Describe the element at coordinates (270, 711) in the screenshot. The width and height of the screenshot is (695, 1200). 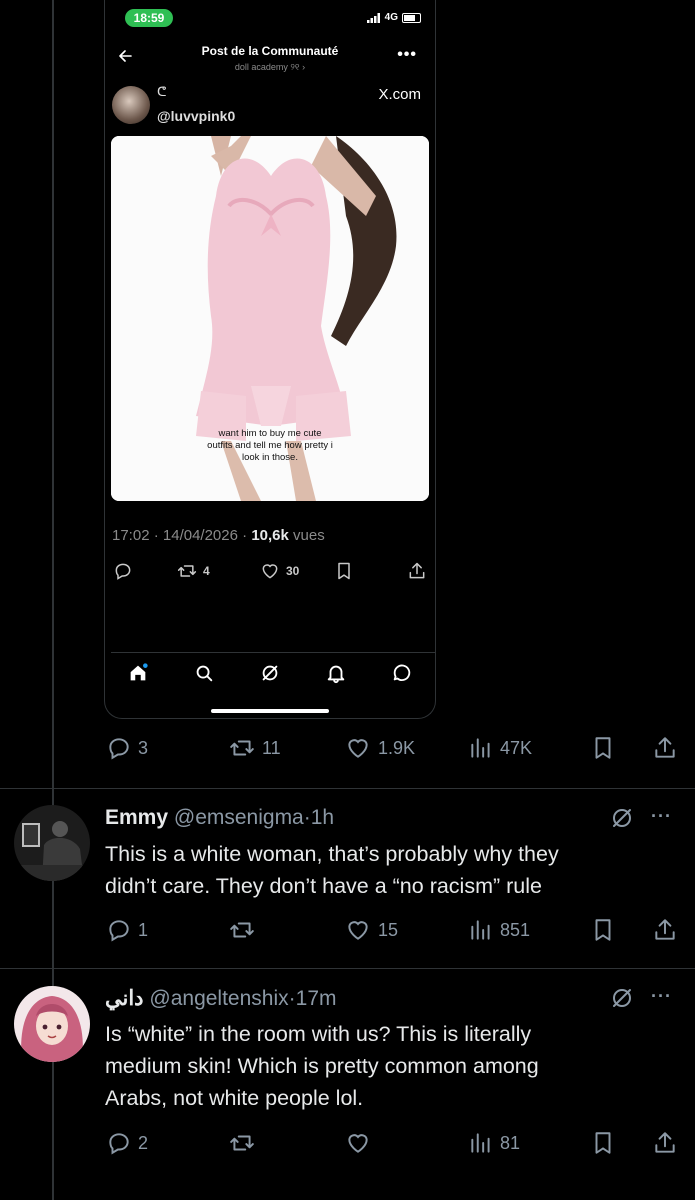
I see `home-indicator` at that location.